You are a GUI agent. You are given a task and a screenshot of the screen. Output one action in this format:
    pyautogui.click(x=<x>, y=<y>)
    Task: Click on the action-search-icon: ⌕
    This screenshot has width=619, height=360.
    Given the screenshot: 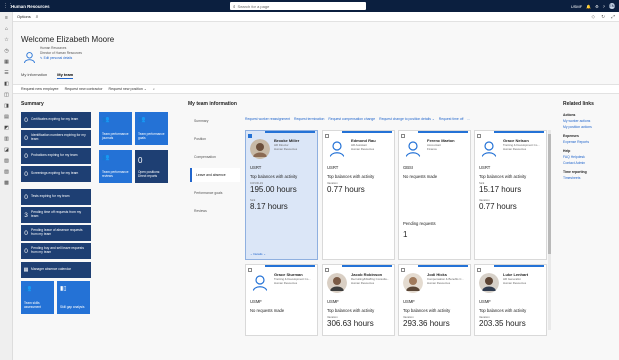 What is the action you would take?
    pyautogui.click(x=154, y=89)
    